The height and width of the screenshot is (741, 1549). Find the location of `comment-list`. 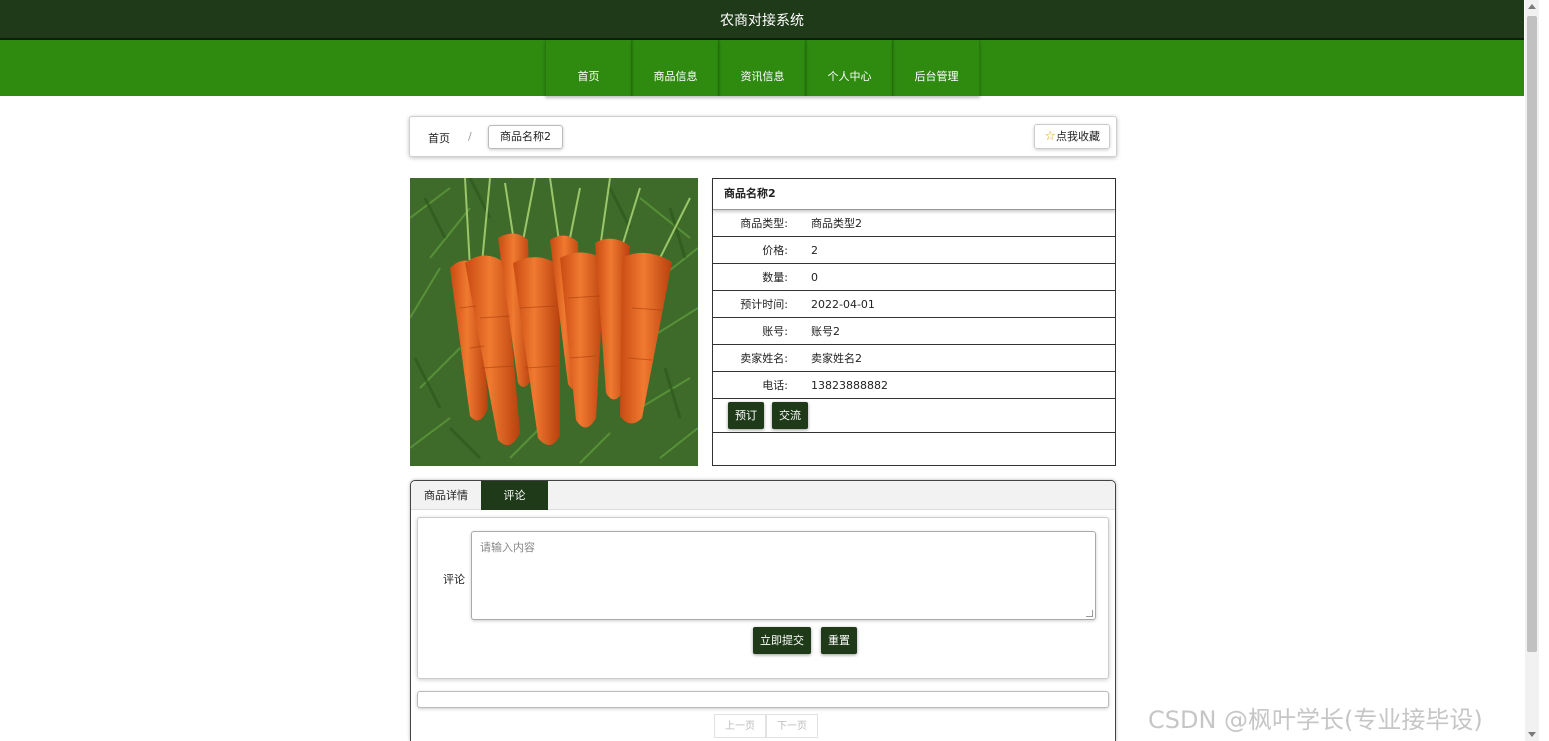

comment-list is located at coordinates (763, 699).